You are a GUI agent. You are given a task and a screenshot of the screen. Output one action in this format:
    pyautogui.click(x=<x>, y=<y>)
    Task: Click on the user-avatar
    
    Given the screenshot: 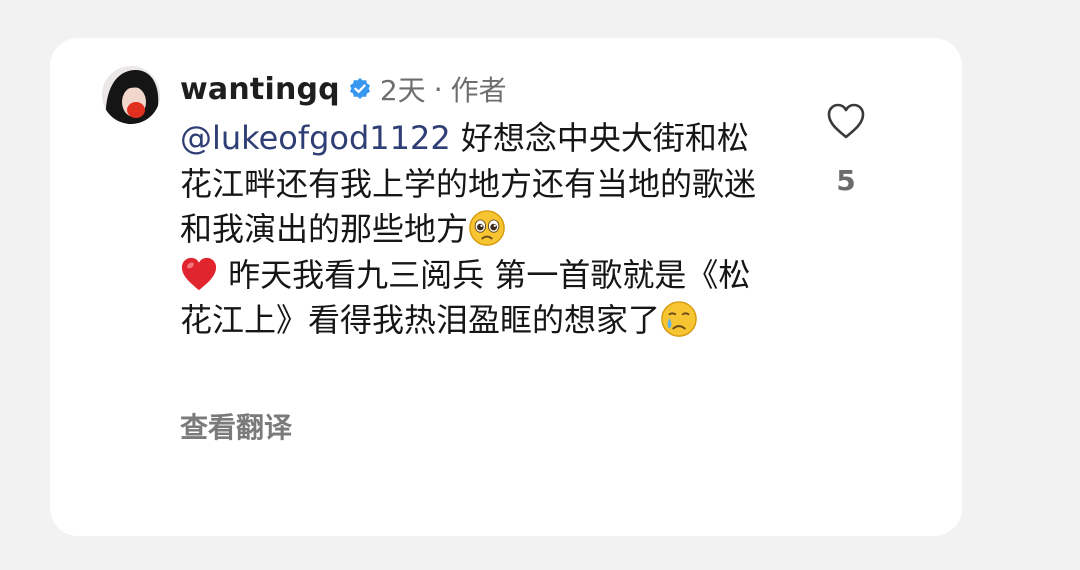 What is the action you would take?
    pyautogui.click(x=131, y=95)
    